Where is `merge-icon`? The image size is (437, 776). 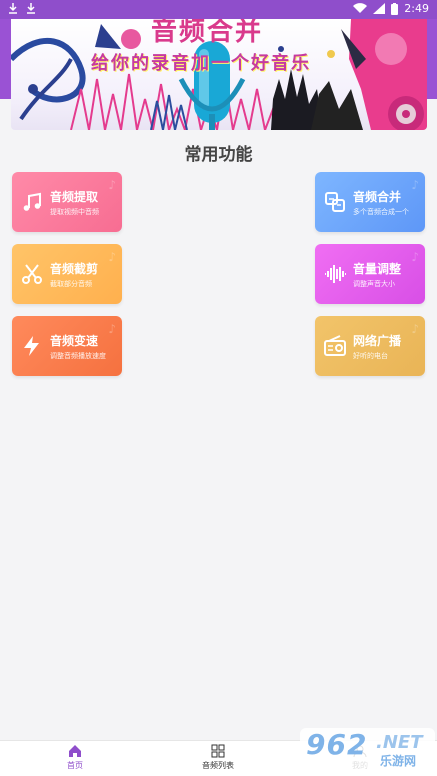
merge-icon is located at coordinates (335, 202).